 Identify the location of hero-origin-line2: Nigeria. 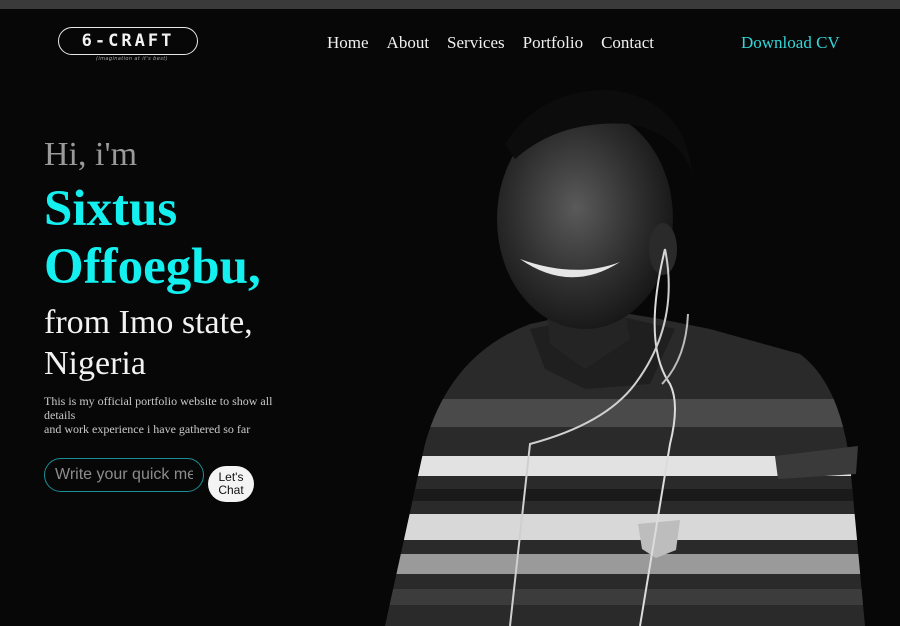
(95, 363).